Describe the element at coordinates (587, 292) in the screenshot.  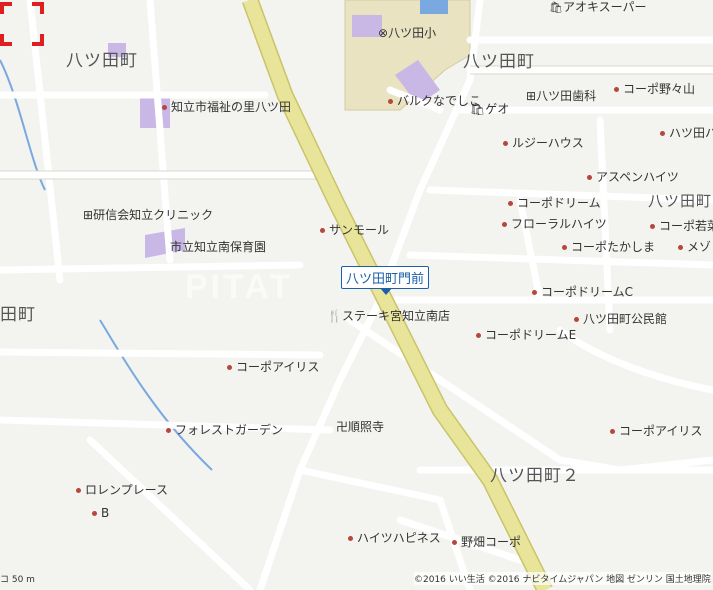
I see `poi-label: コーポドリームC` at that location.